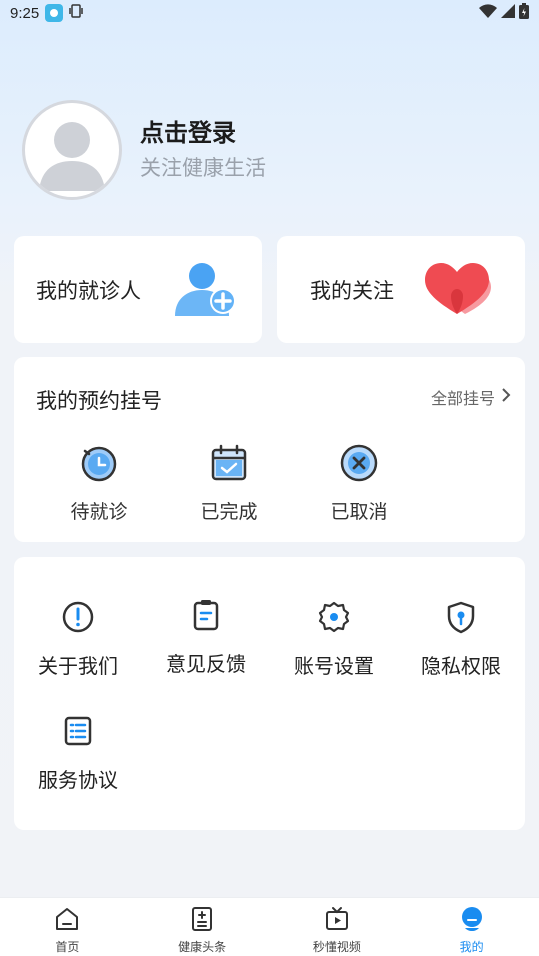 The width and height of the screenshot is (539, 956). I want to click on profile-icon, so click(472, 921).